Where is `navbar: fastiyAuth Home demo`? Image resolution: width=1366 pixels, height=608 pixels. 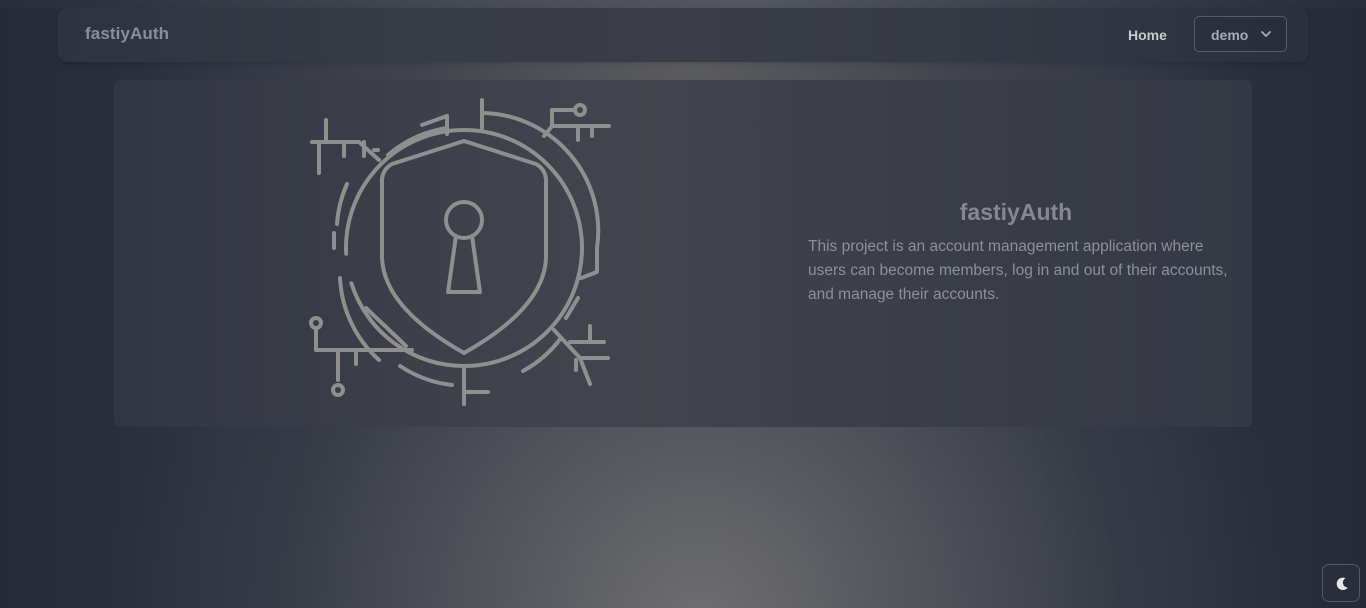 navbar: fastiyAuth Home demo is located at coordinates (683, 35).